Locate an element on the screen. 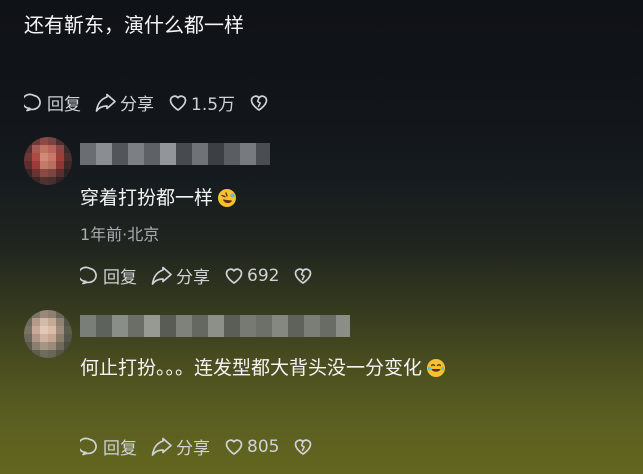 Image resolution: width=643 pixels, height=474 pixels. comment-actions: 回复 分享 692 is located at coordinates (198, 275).